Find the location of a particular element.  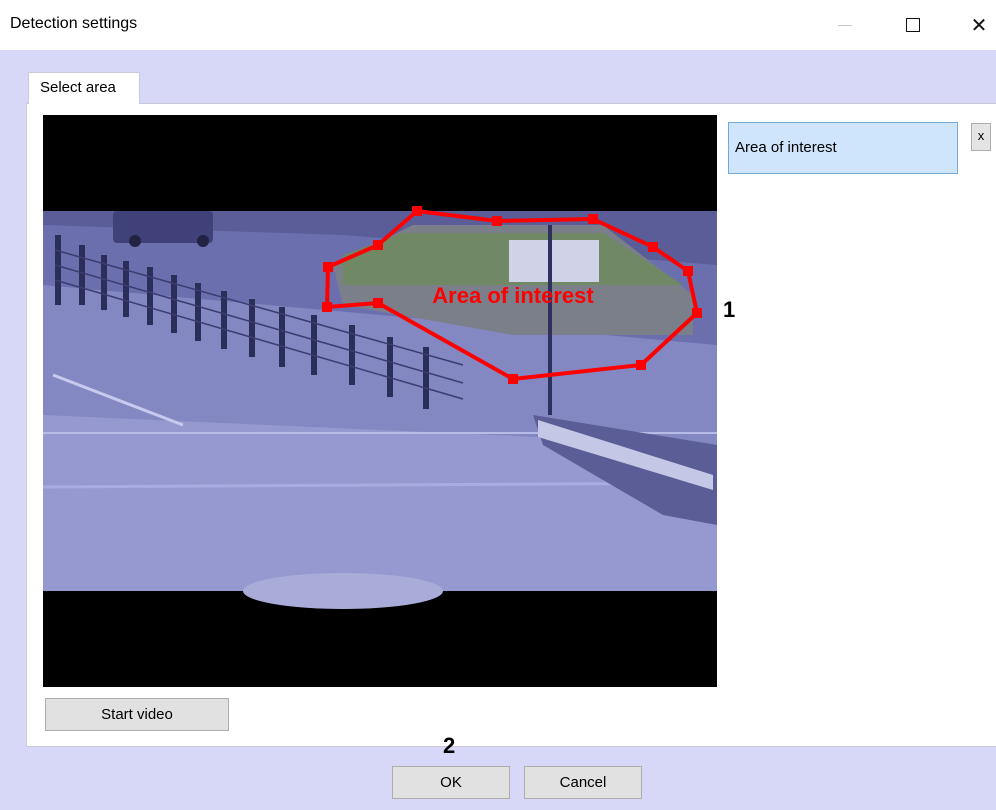

maximize-icon is located at coordinates (913, 25).